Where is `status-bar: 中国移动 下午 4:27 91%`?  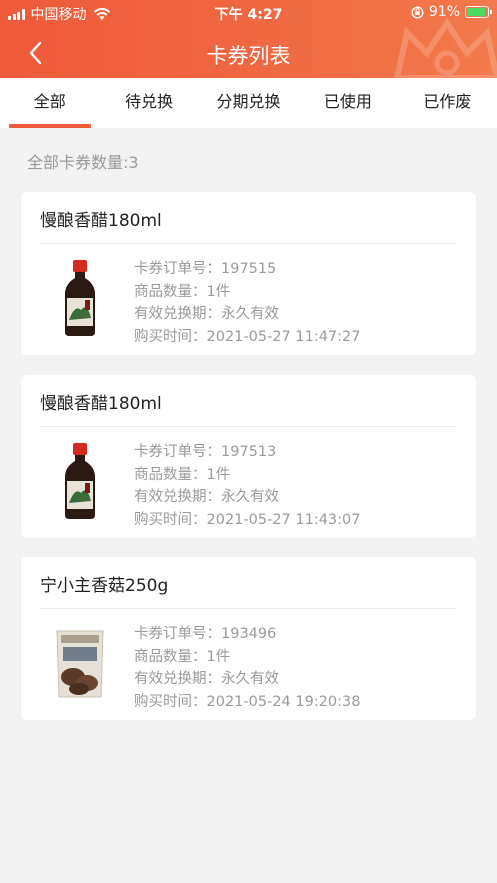 status-bar: 中国移动 下午 4:27 91% is located at coordinates (248, 13).